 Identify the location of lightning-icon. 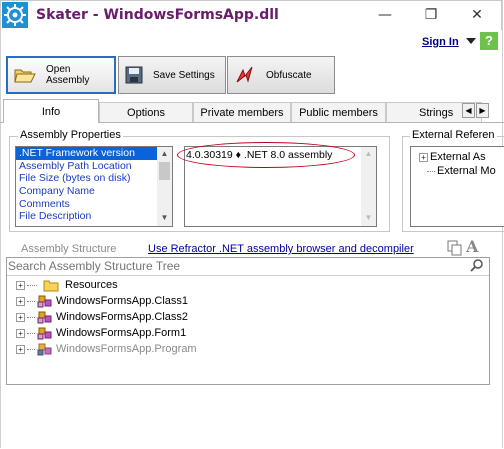
(244, 74).